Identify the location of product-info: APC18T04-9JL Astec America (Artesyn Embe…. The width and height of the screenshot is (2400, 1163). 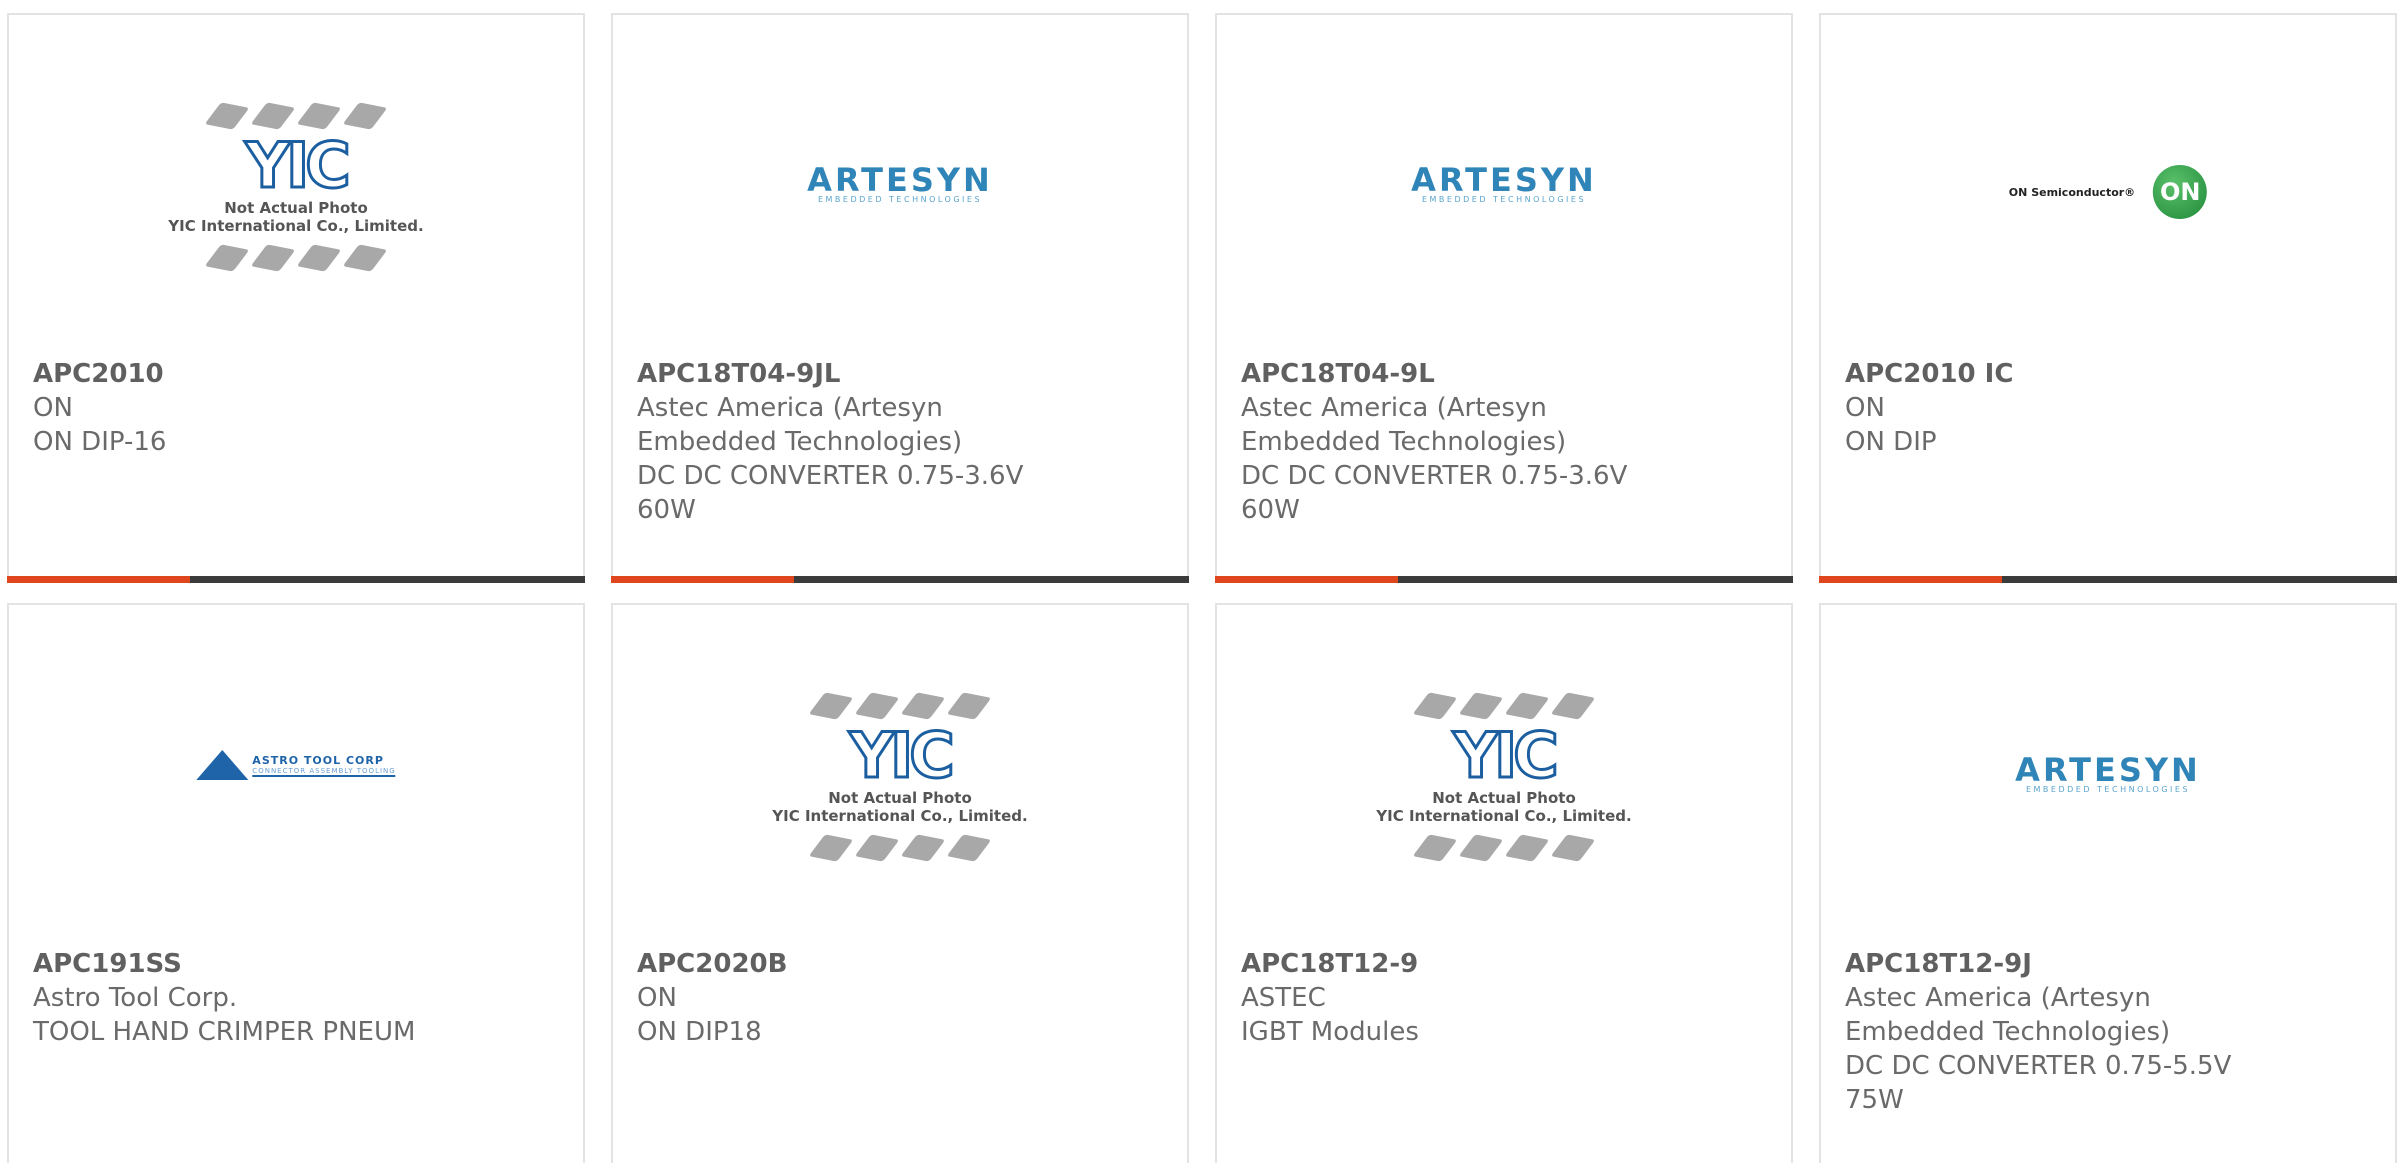
(902, 442).